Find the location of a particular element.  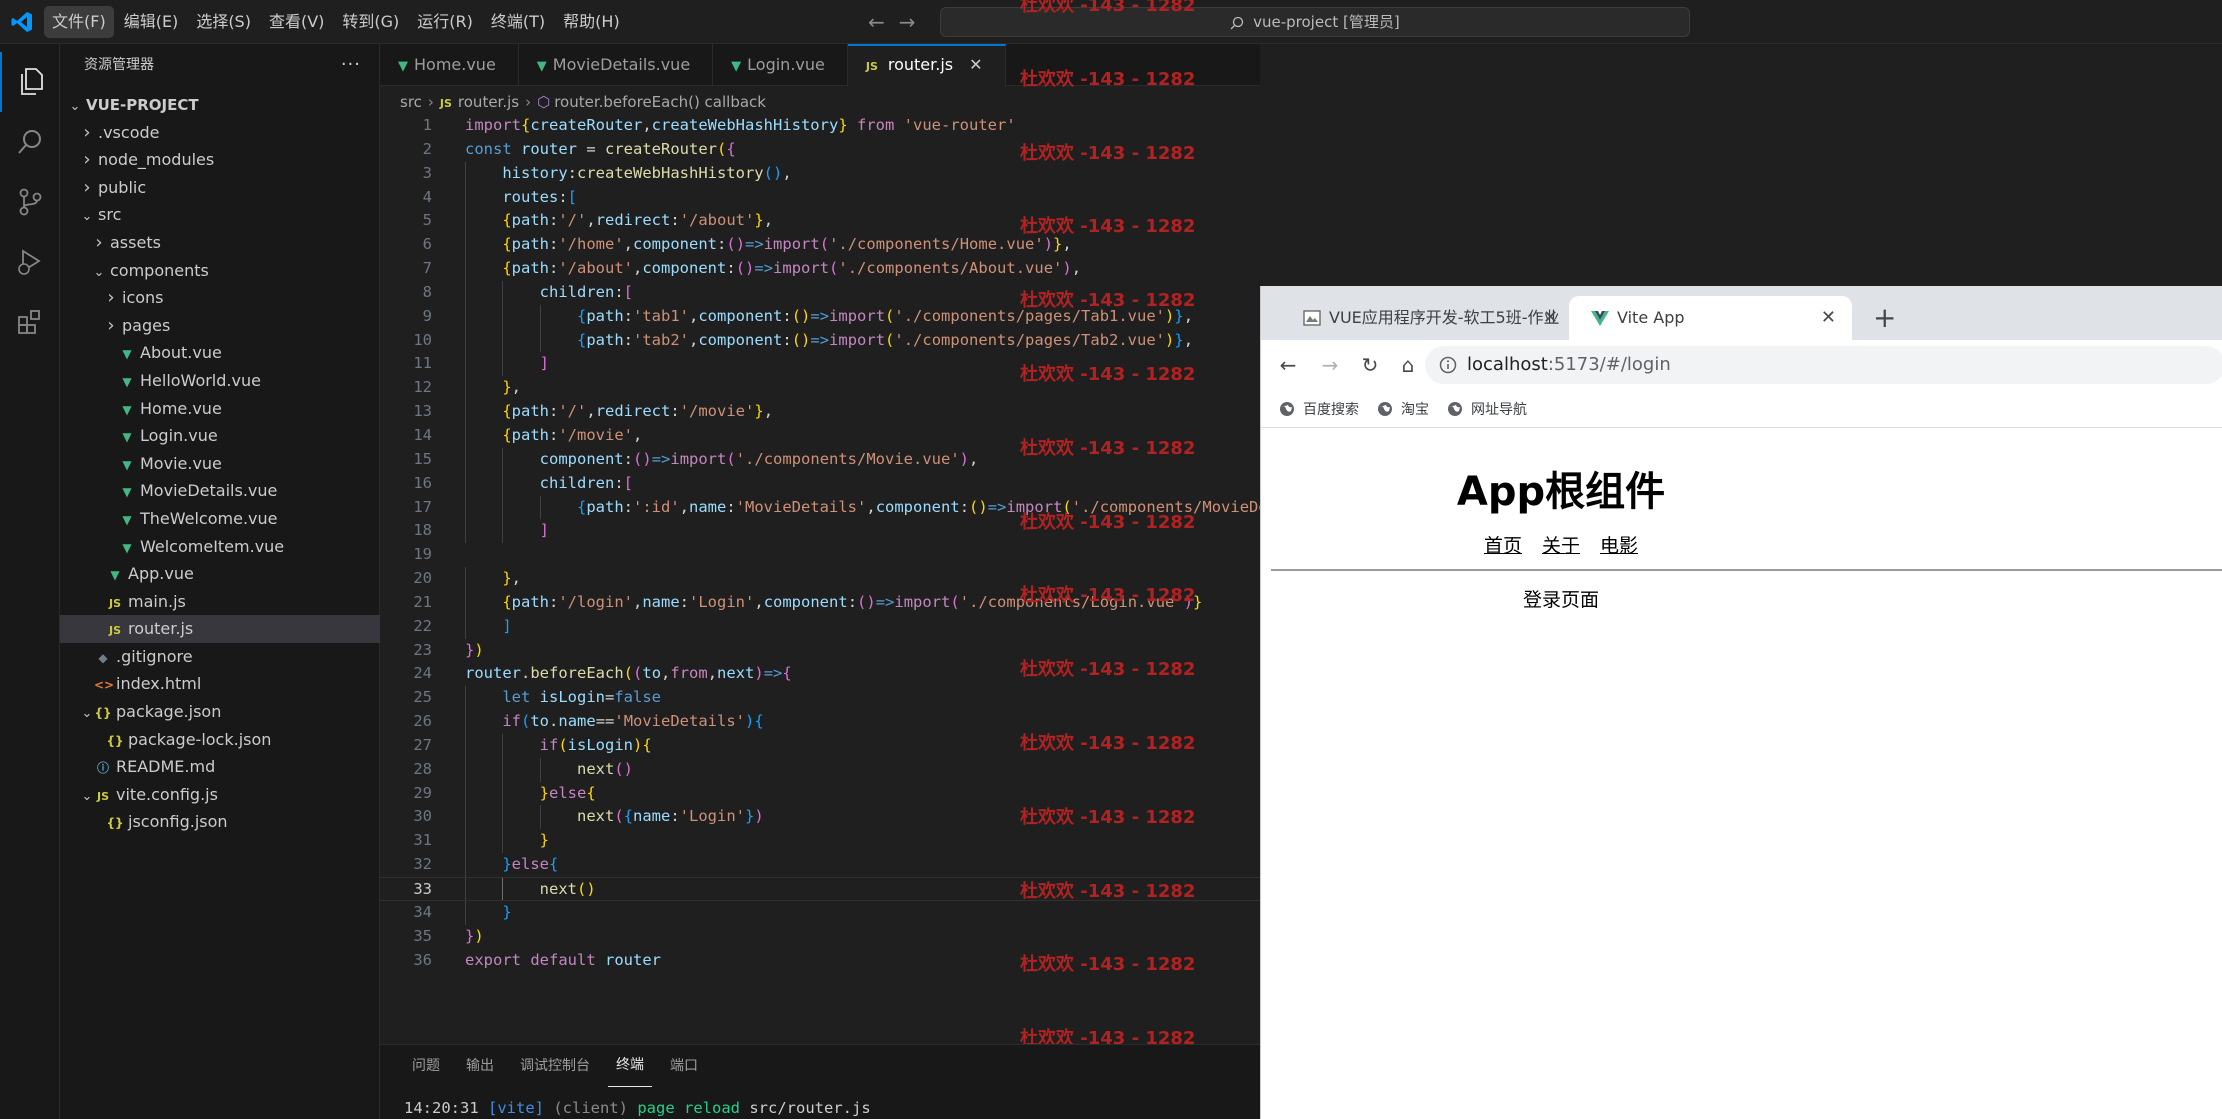

tree-item: › assets is located at coordinates (220, 243).